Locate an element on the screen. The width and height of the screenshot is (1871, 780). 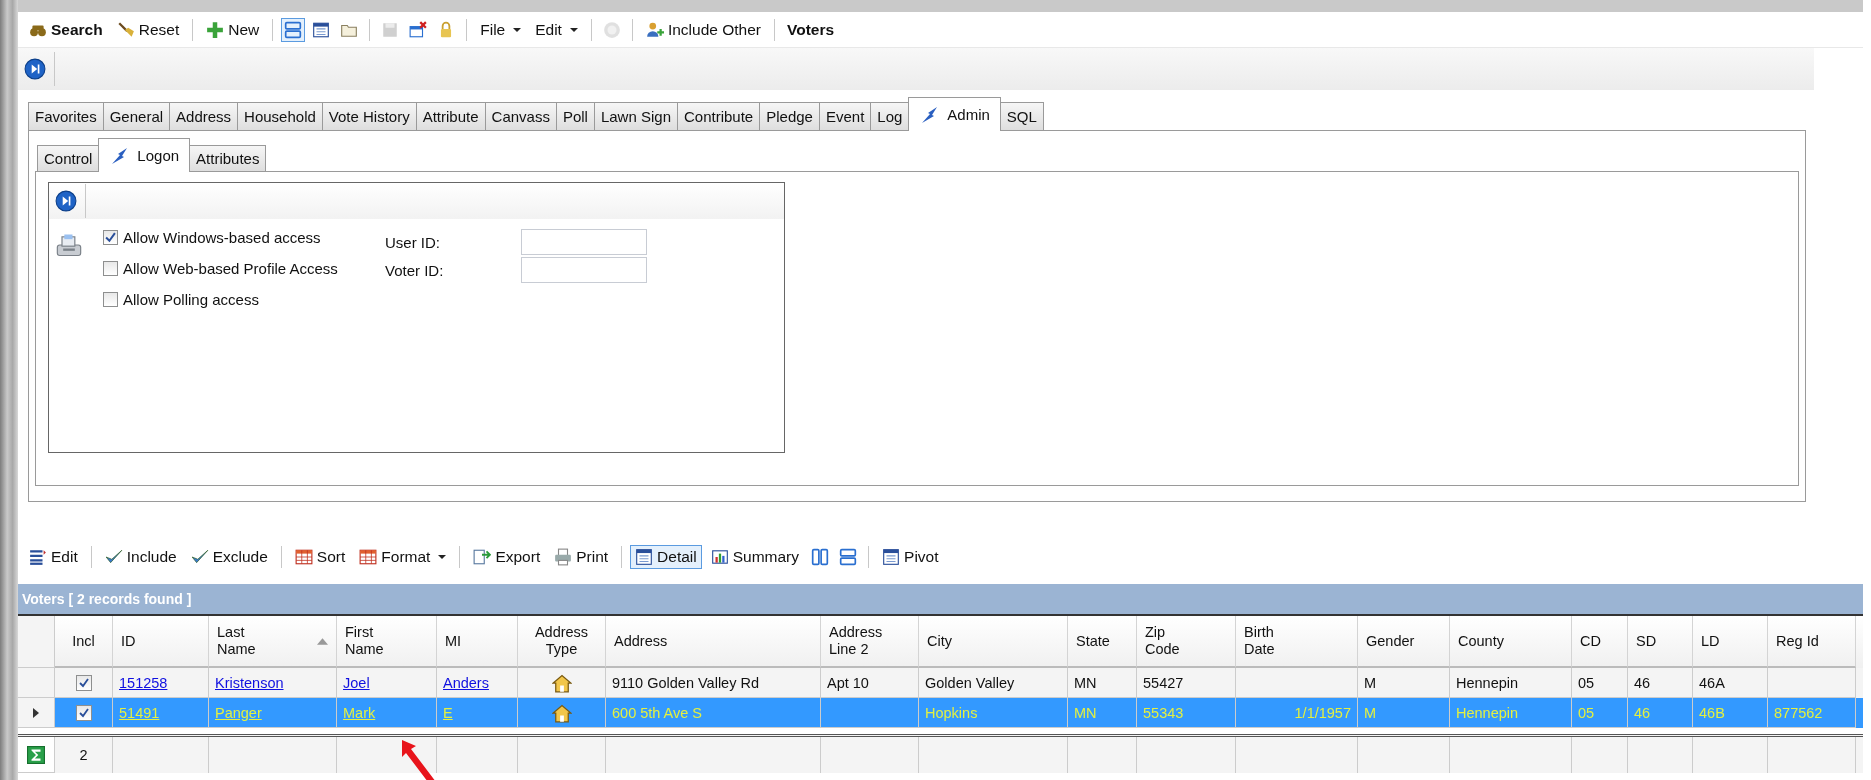
field-label: Voter ID: is located at coordinates (415, 270).